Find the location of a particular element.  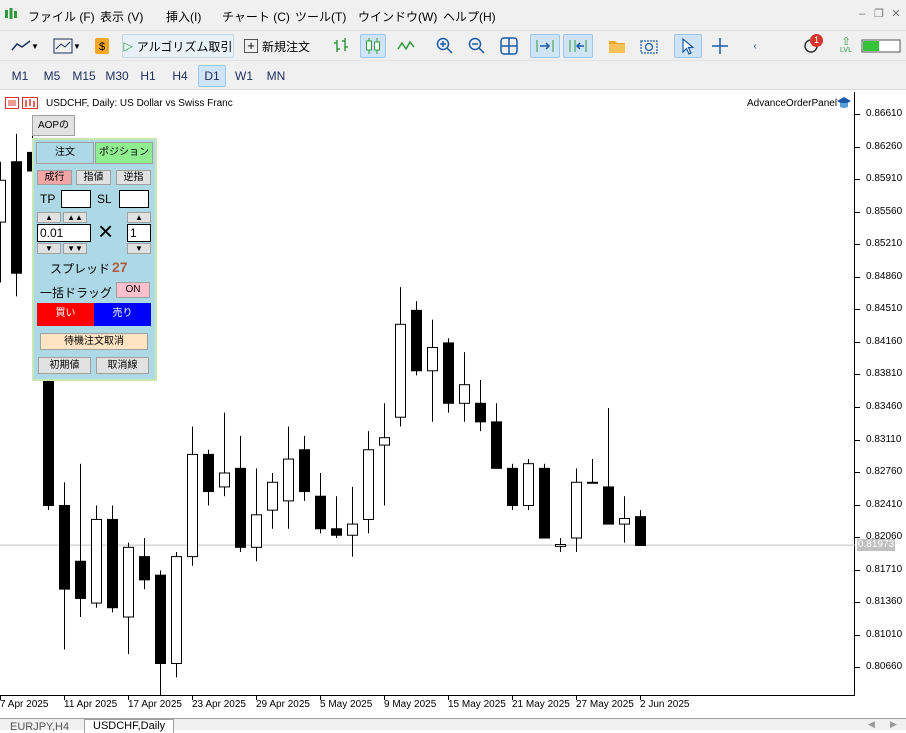

signals-button: ⇧ LVL is located at coordinates (846, 46).